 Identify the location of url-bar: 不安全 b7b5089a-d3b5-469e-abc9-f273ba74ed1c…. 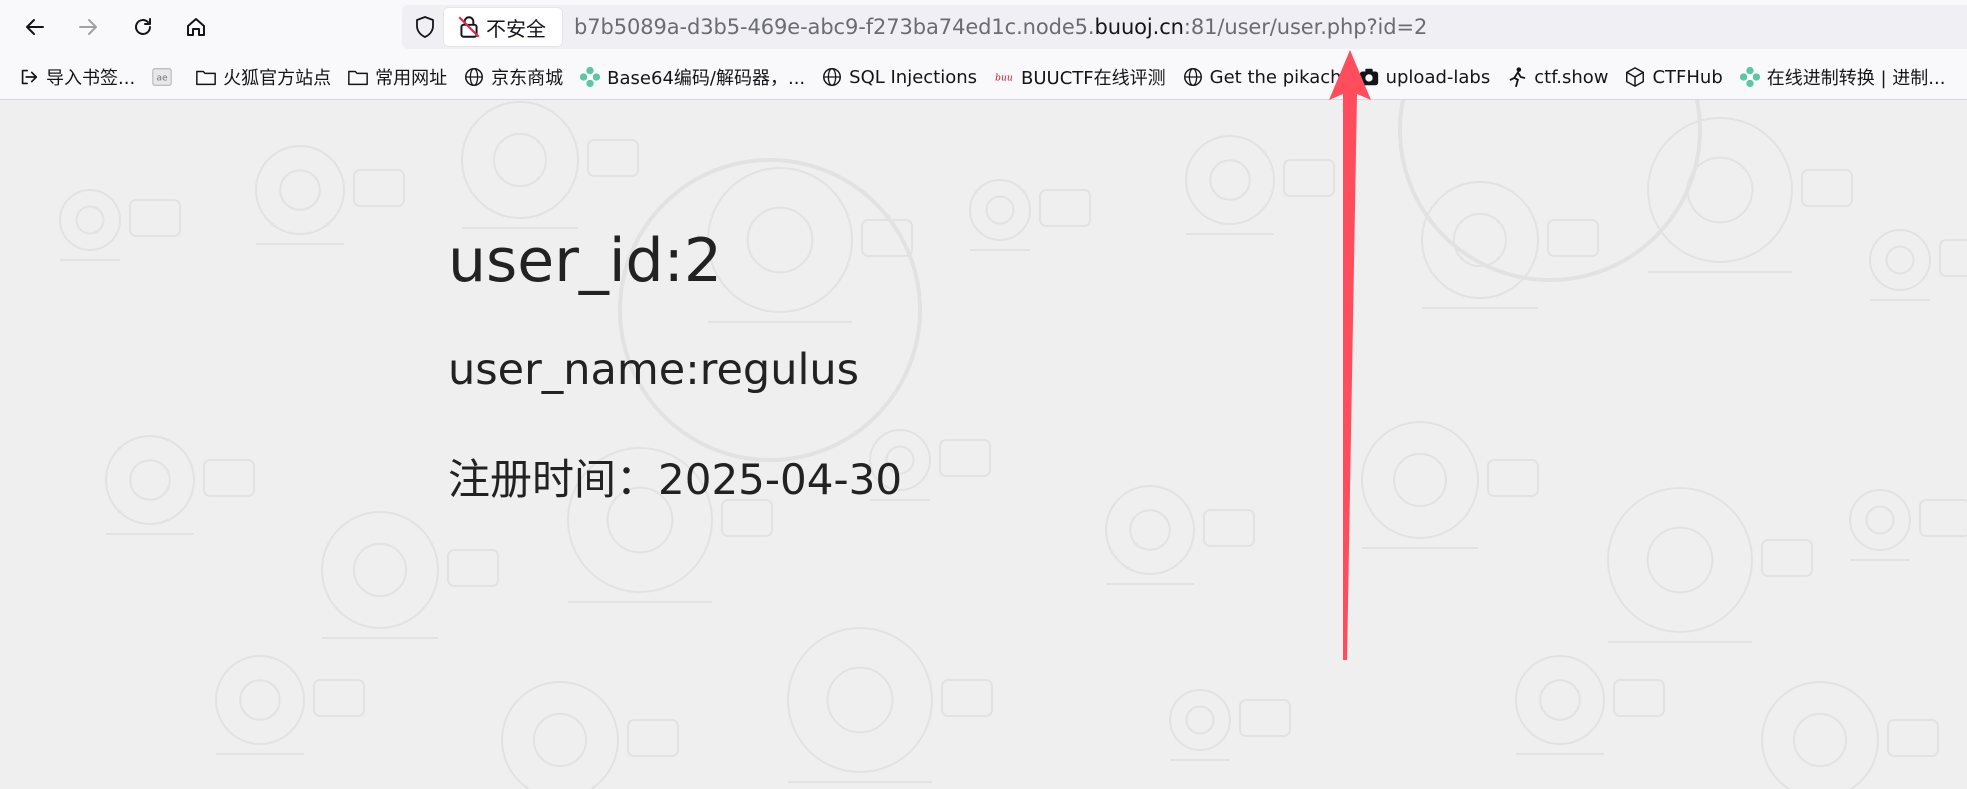
(1184, 27).